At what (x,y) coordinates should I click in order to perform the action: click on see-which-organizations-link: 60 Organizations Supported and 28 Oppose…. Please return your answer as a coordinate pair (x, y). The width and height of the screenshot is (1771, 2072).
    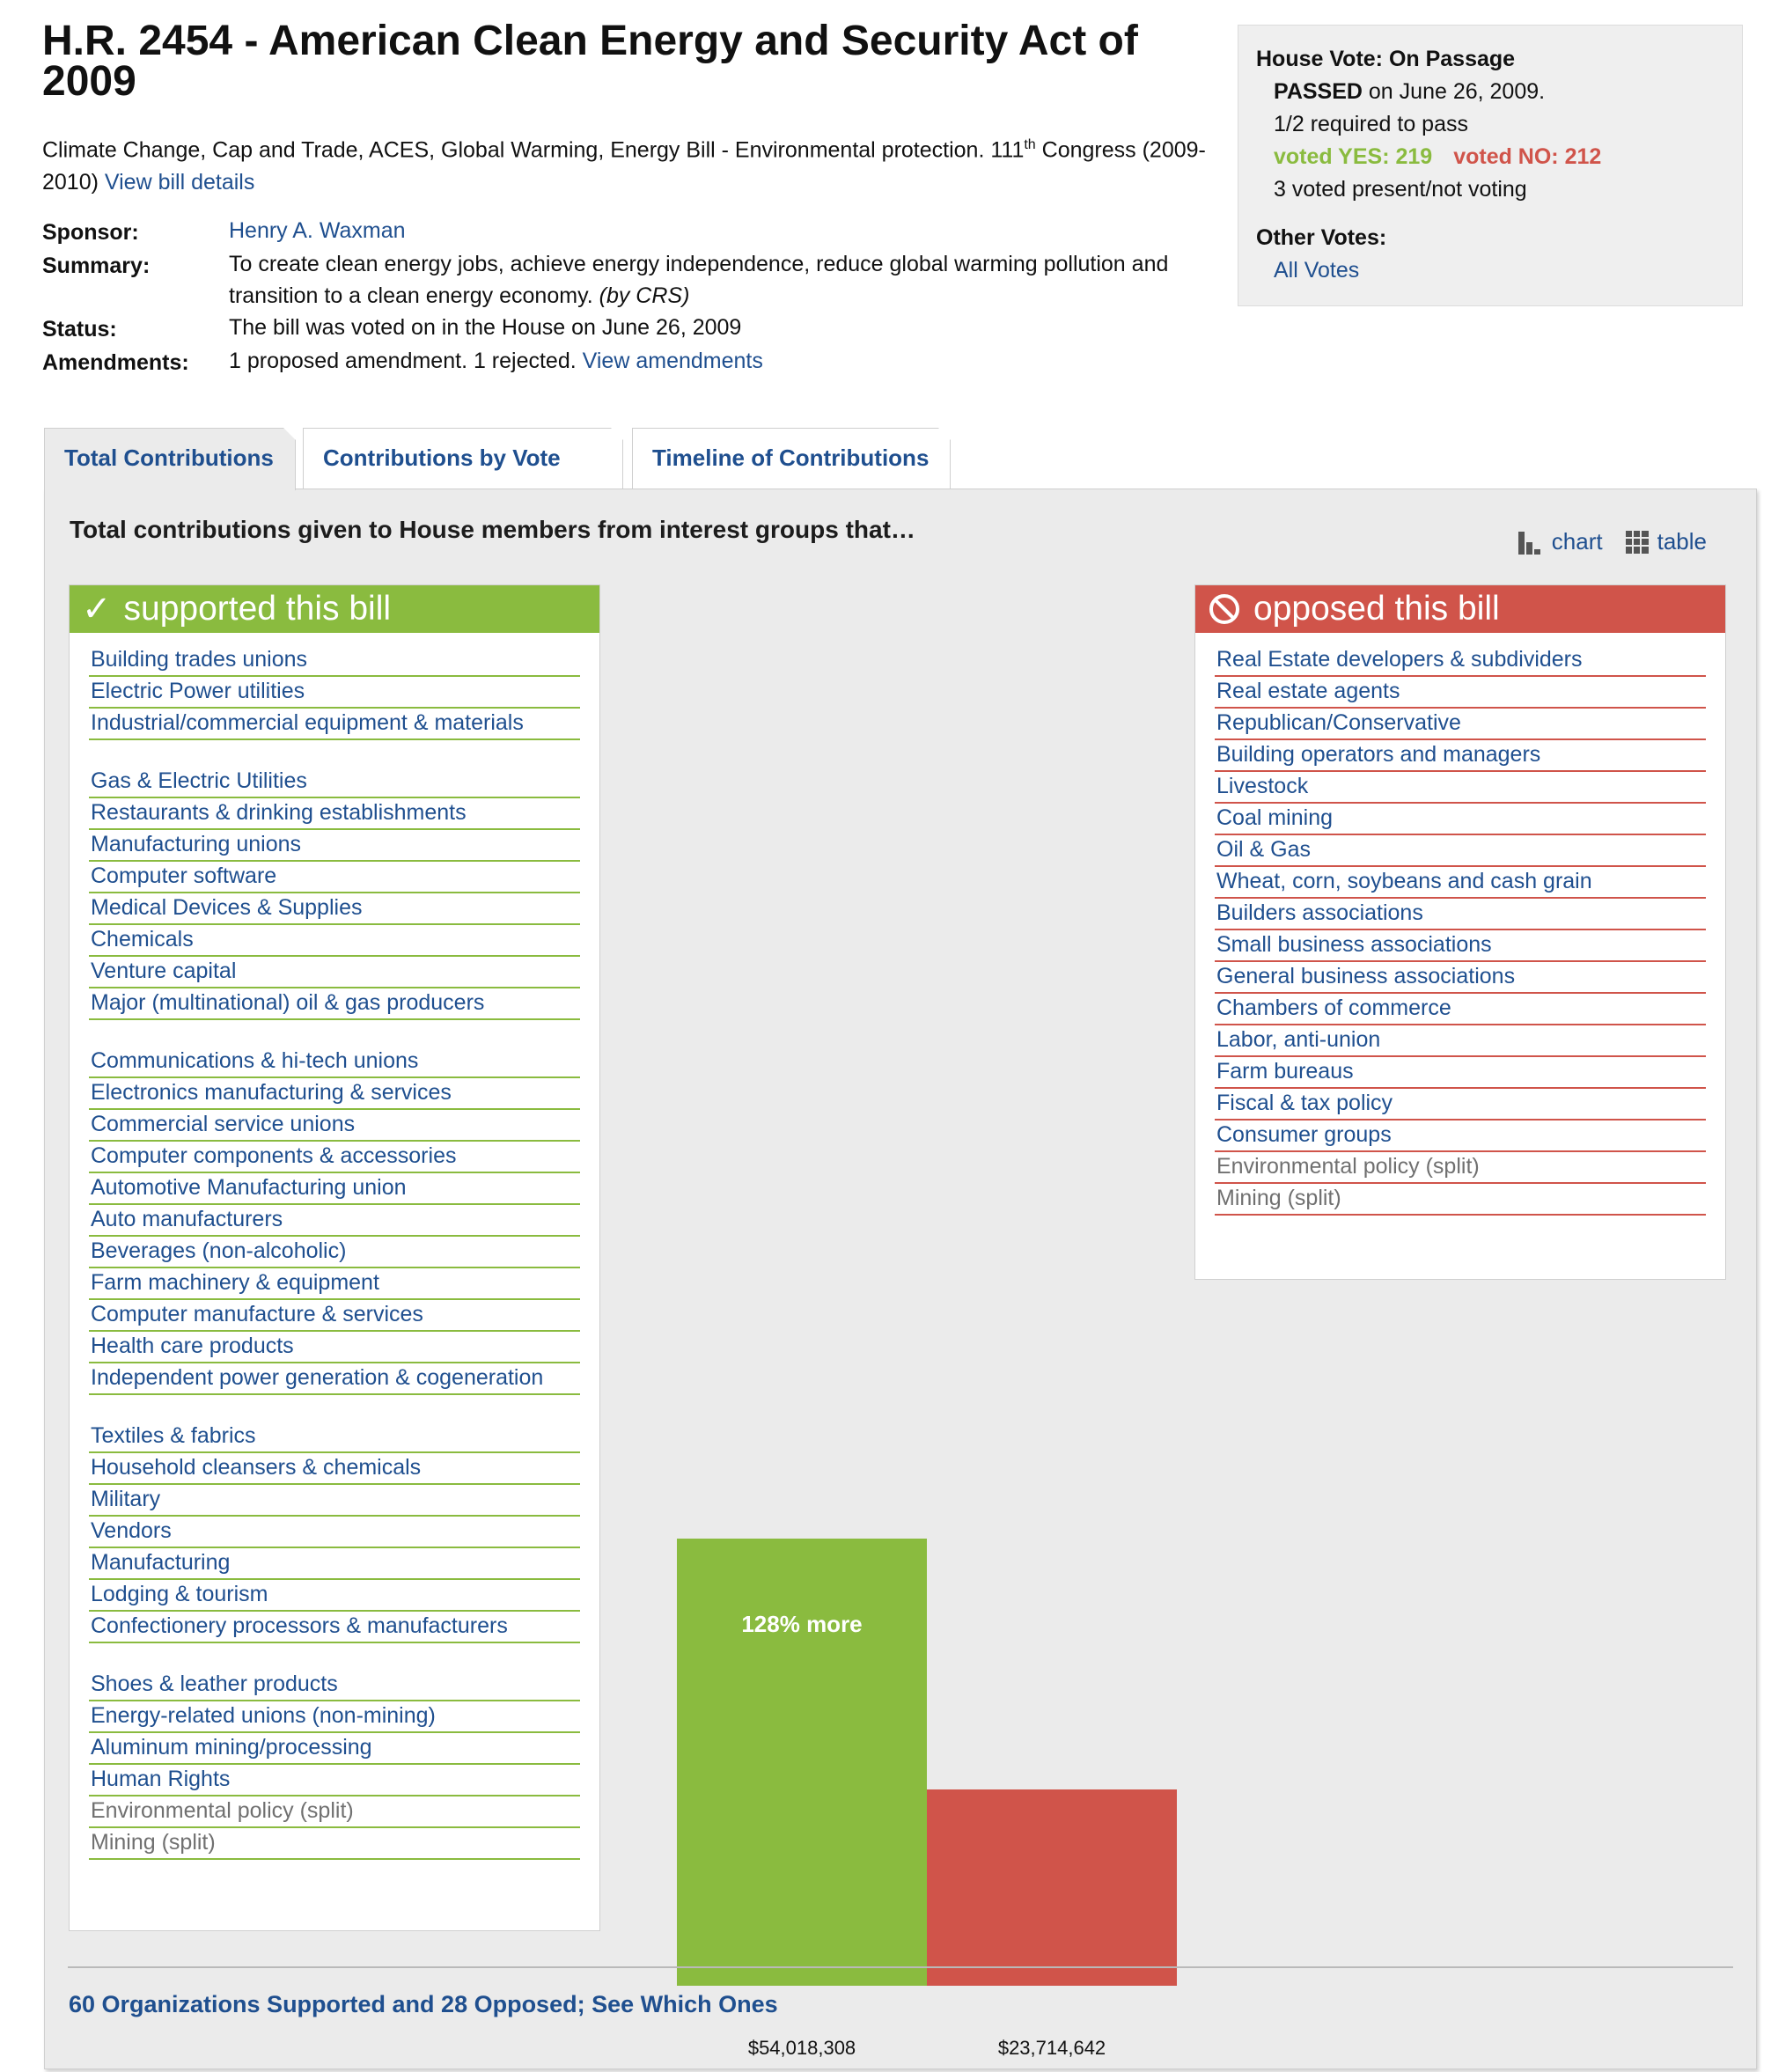
    Looking at the image, I should click on (423, 2004).